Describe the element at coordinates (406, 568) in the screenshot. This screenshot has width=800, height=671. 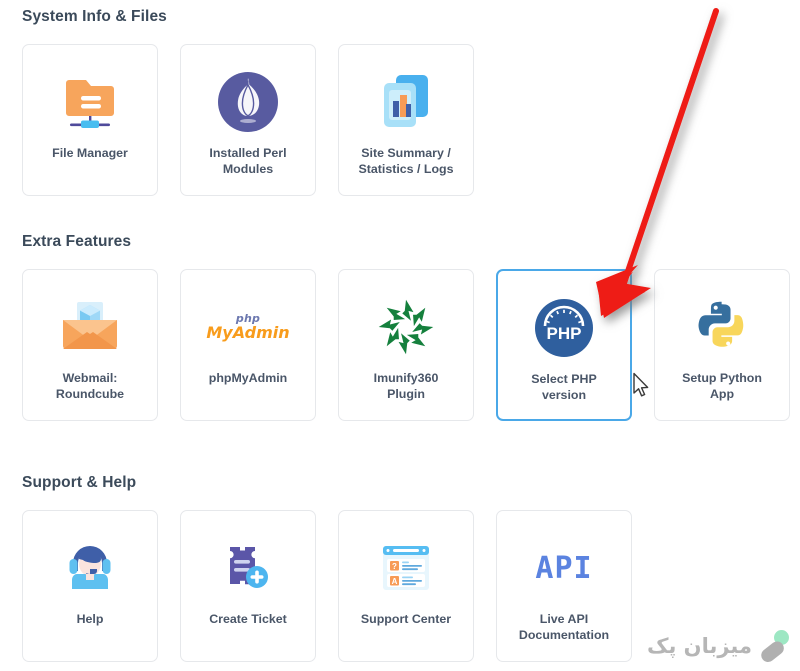
I see `faq-browser-icon: ? A` at that location.